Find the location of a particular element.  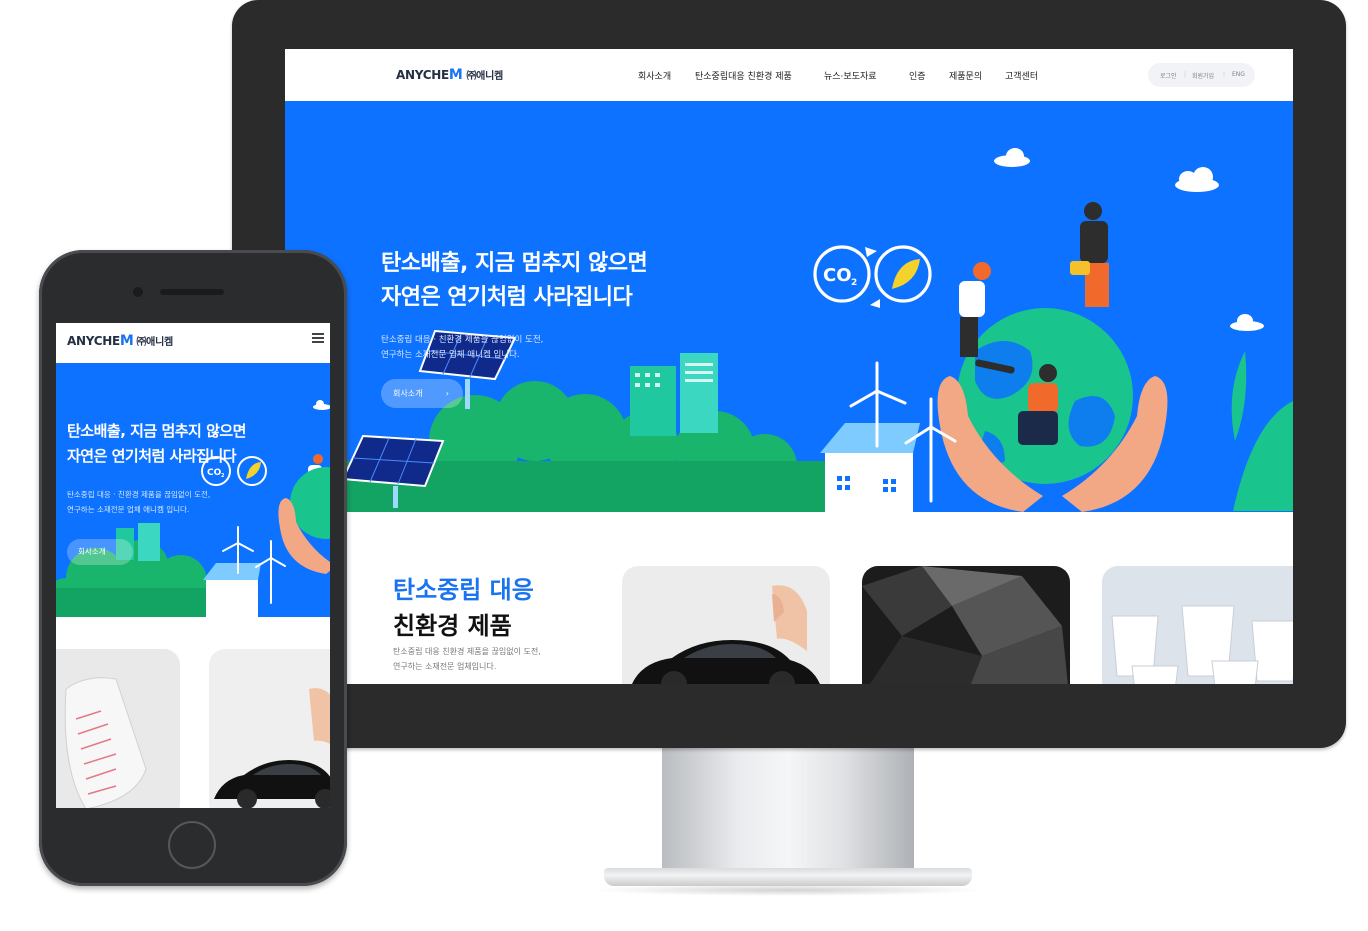

signup-link: 회원가입 is located at coordinates (1203, 75).